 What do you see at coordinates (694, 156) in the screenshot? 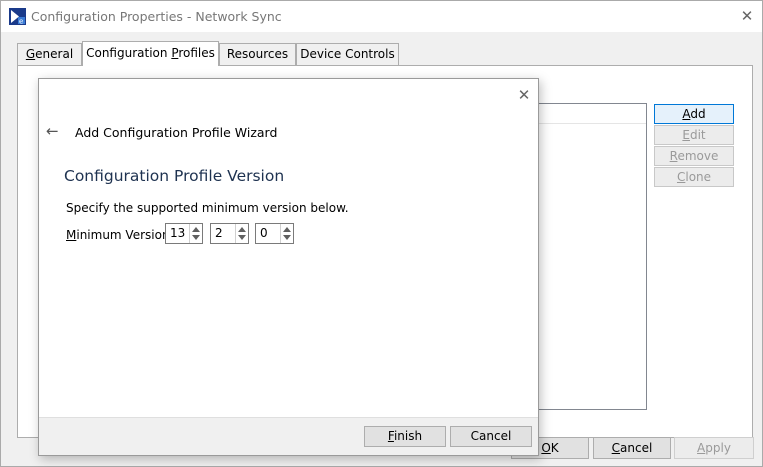
I see `remove-button: Remove` at bounding box center [694, 156].